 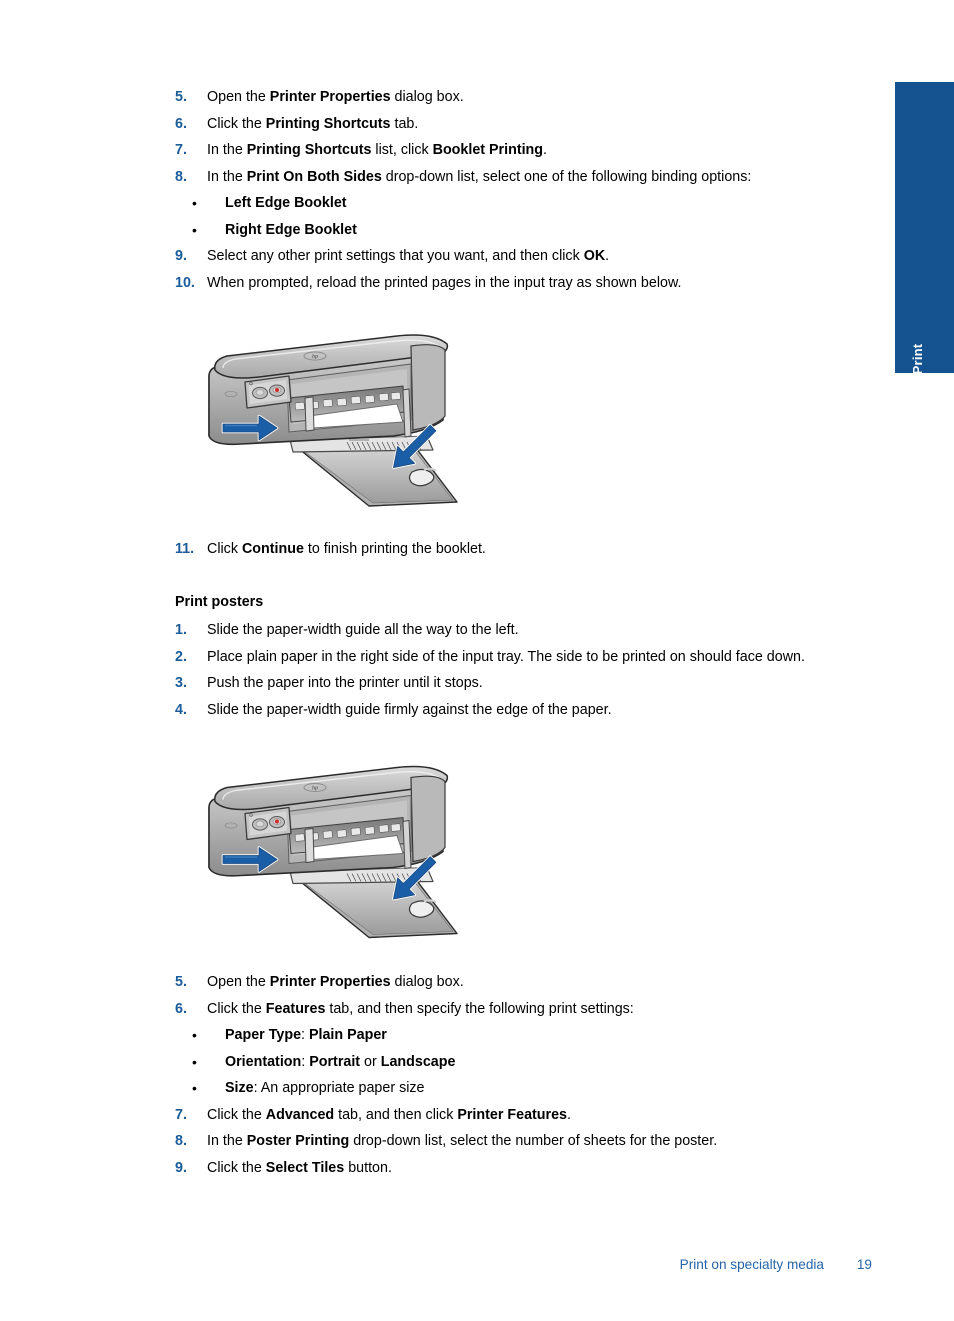 What do you see at coordinates (181, 656) in the screenshot?
I see `step-number: 2.` at bounding box center [181, 656].